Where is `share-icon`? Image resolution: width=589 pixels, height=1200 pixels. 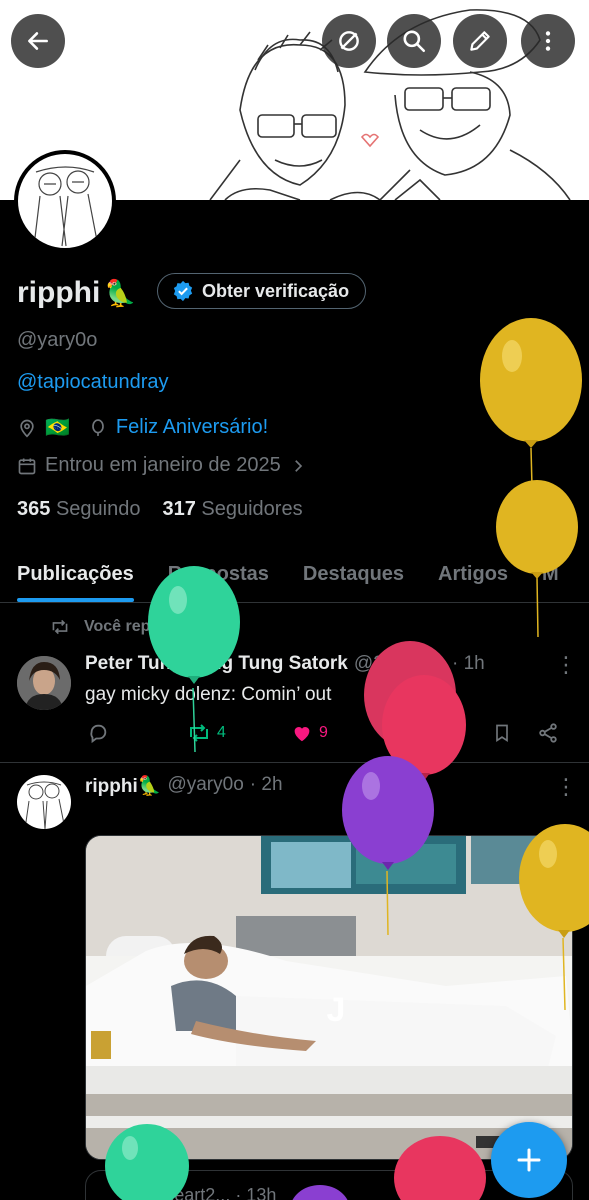 share-icon is located at coordinates (548, 733).